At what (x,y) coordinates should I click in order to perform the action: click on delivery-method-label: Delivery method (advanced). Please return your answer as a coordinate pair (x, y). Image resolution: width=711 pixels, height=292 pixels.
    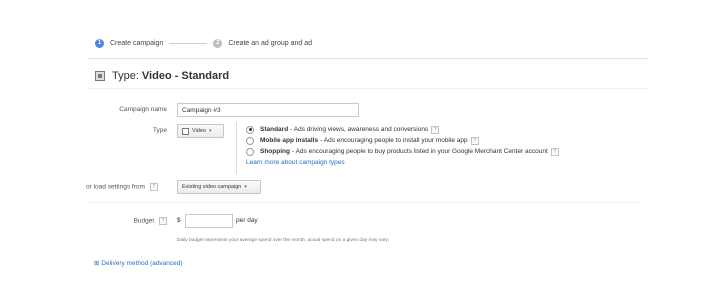
    Looking at the image, I should click on (142, 263).